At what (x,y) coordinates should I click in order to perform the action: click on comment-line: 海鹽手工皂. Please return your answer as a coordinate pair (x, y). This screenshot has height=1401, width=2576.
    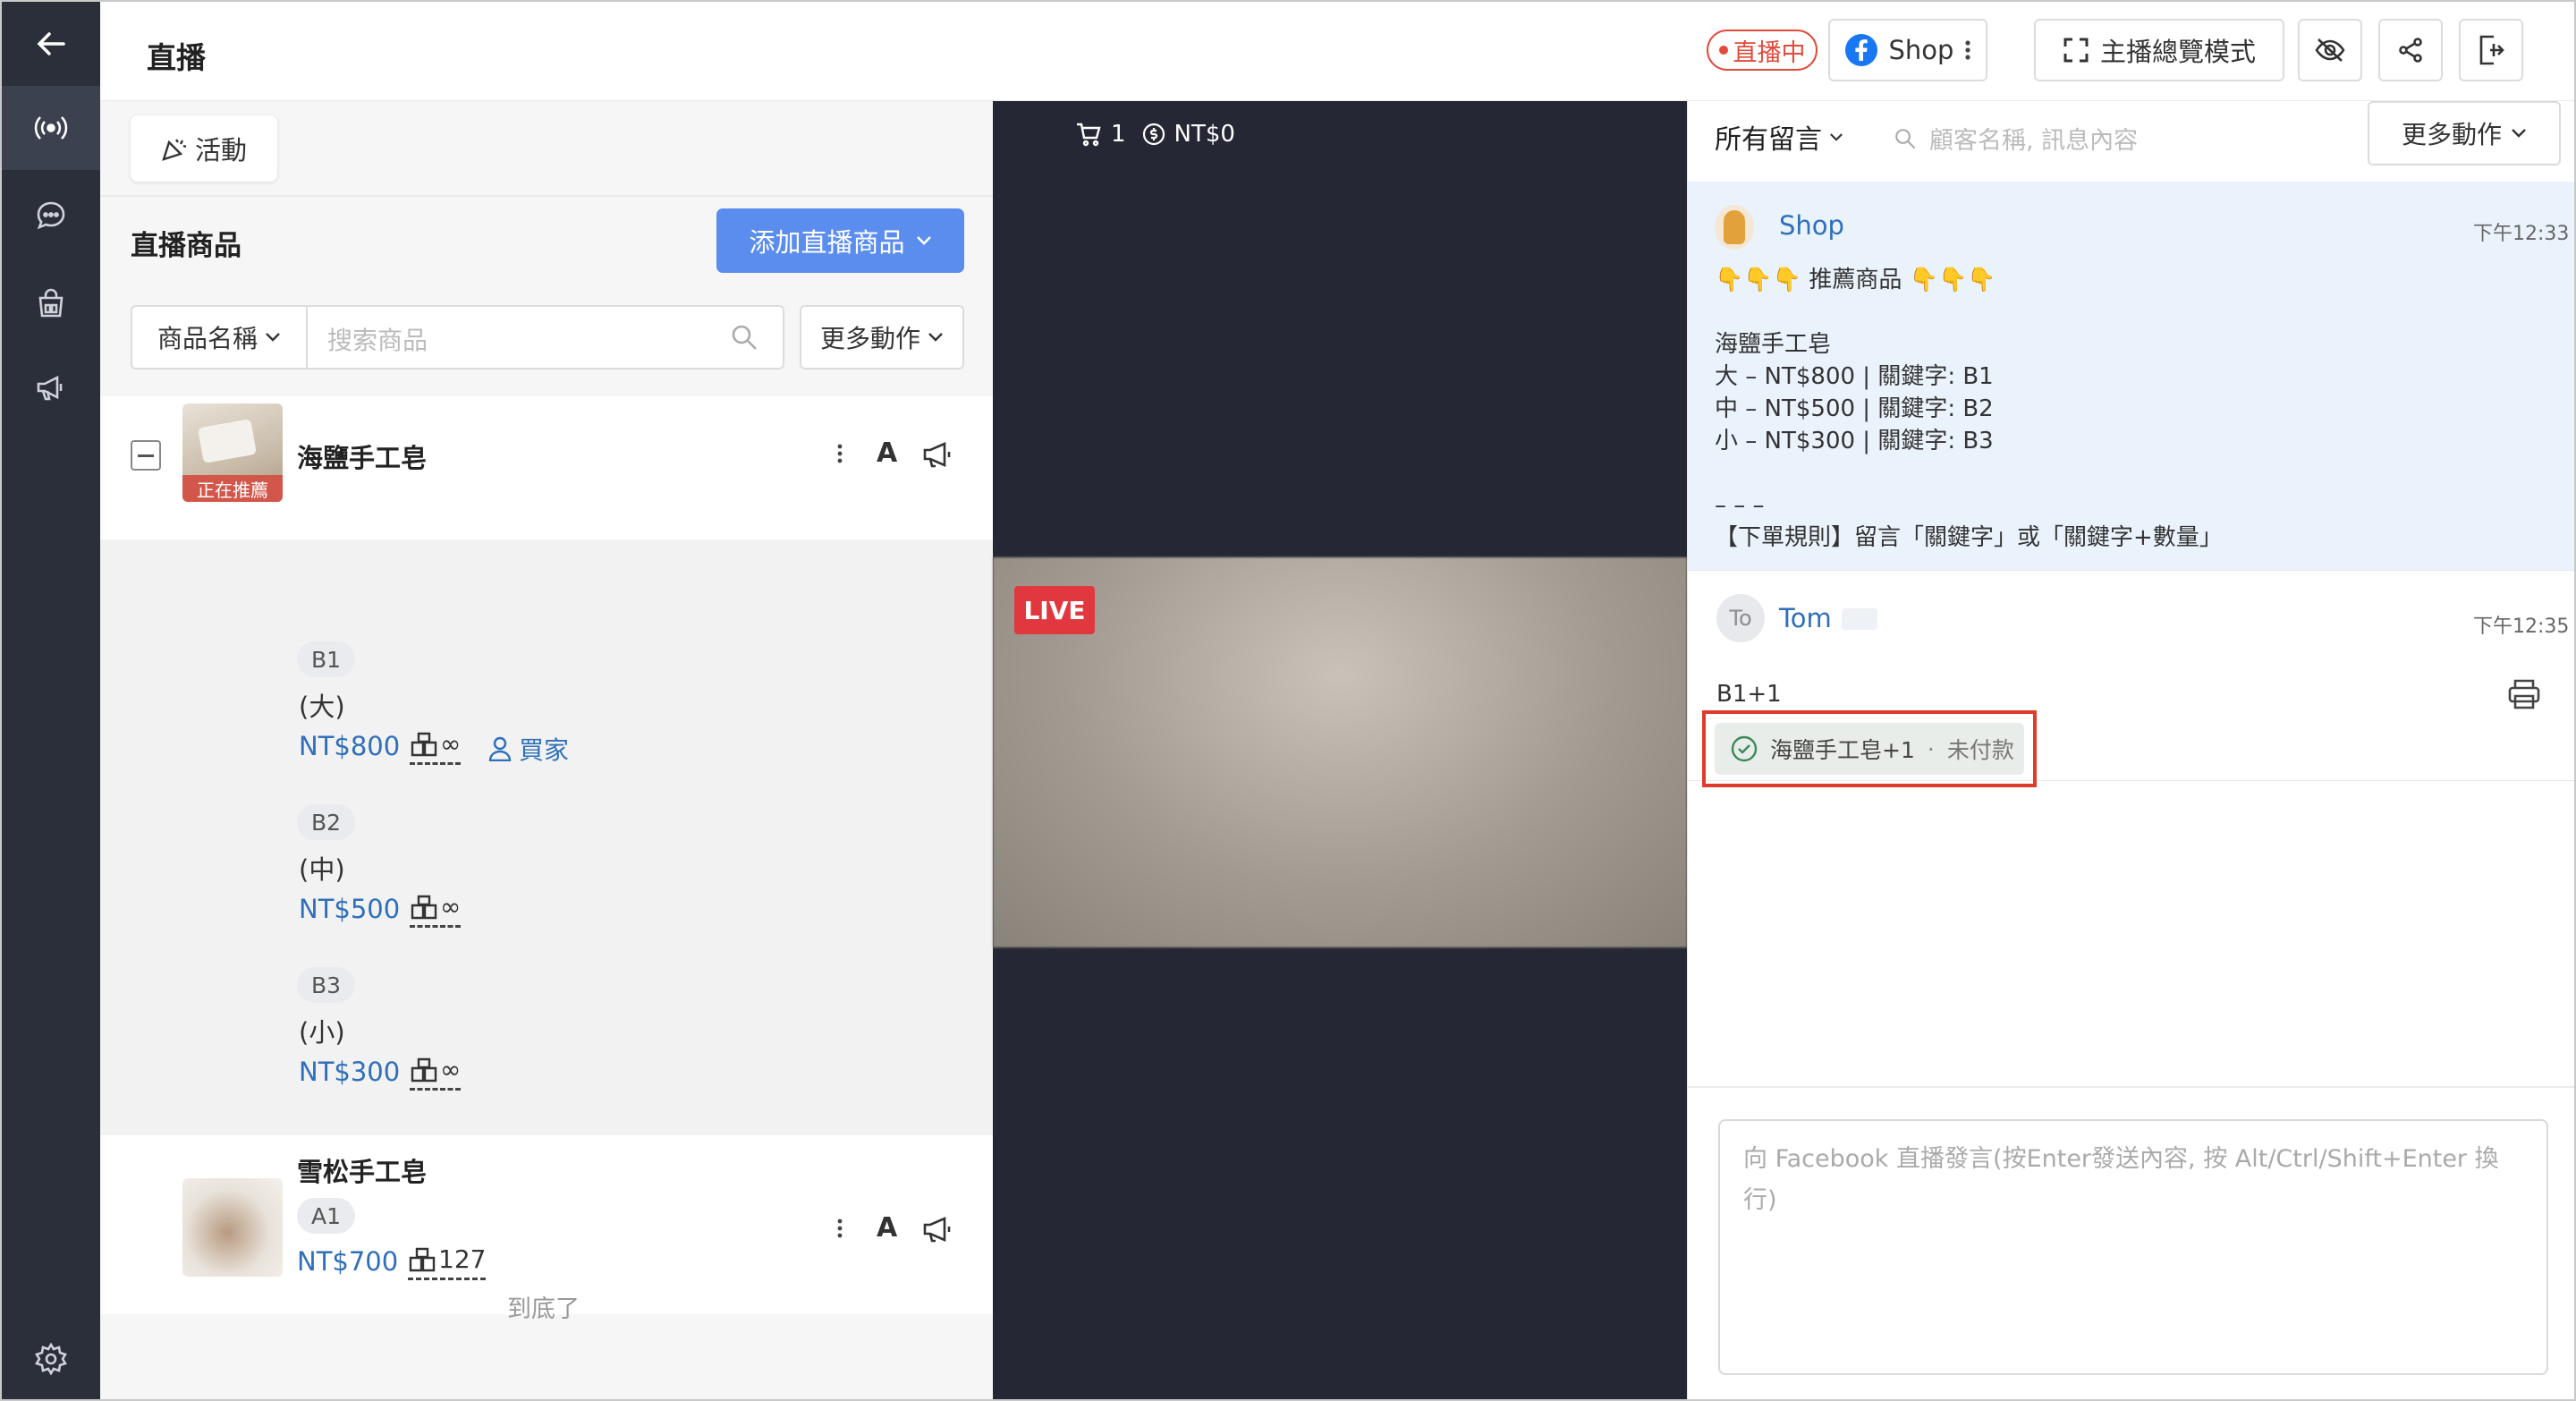
    Looking at the image, I should click on (1773, 344).